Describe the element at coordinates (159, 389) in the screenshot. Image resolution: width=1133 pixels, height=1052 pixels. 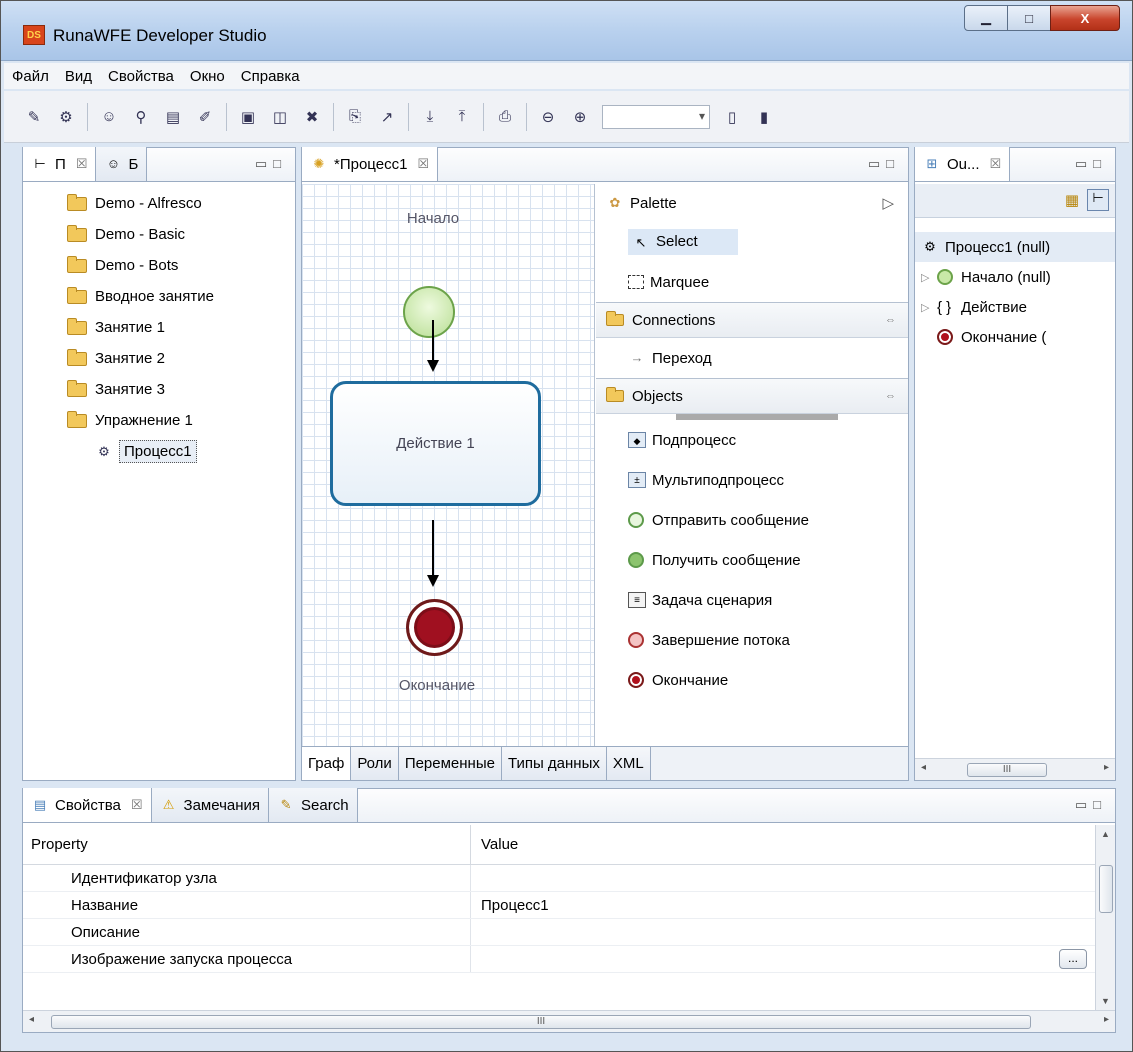
I see `tree-item: Занятие 3` at that location.